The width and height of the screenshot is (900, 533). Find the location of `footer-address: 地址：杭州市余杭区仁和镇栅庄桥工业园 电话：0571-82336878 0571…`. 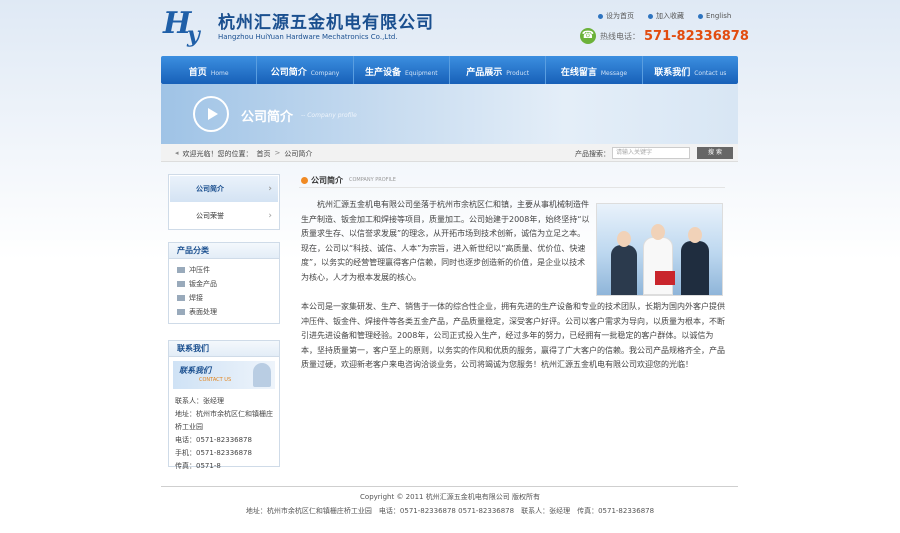

footer-address: 地址：杭州市余杭区仁和镇栅庄桥工业园 电话：0571-82336878 0571… is located at coordinates (450, 511).